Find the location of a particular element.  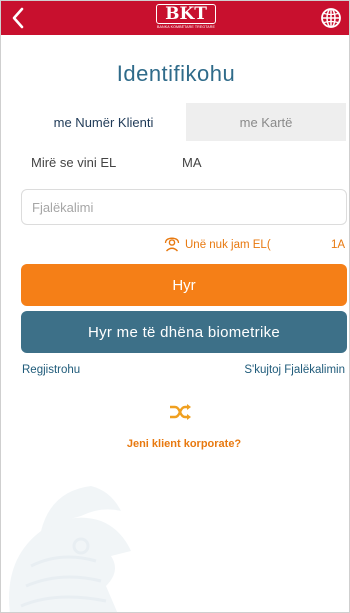

tab-client-number: me Numër Klienti is located at coordinates (103, 122).